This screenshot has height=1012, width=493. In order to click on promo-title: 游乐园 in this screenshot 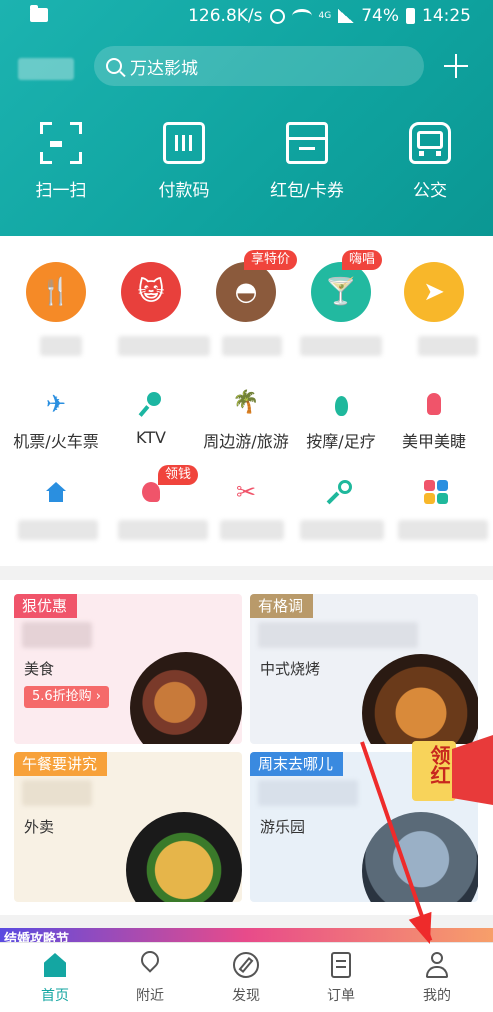, I will do `click(283, 827)`.